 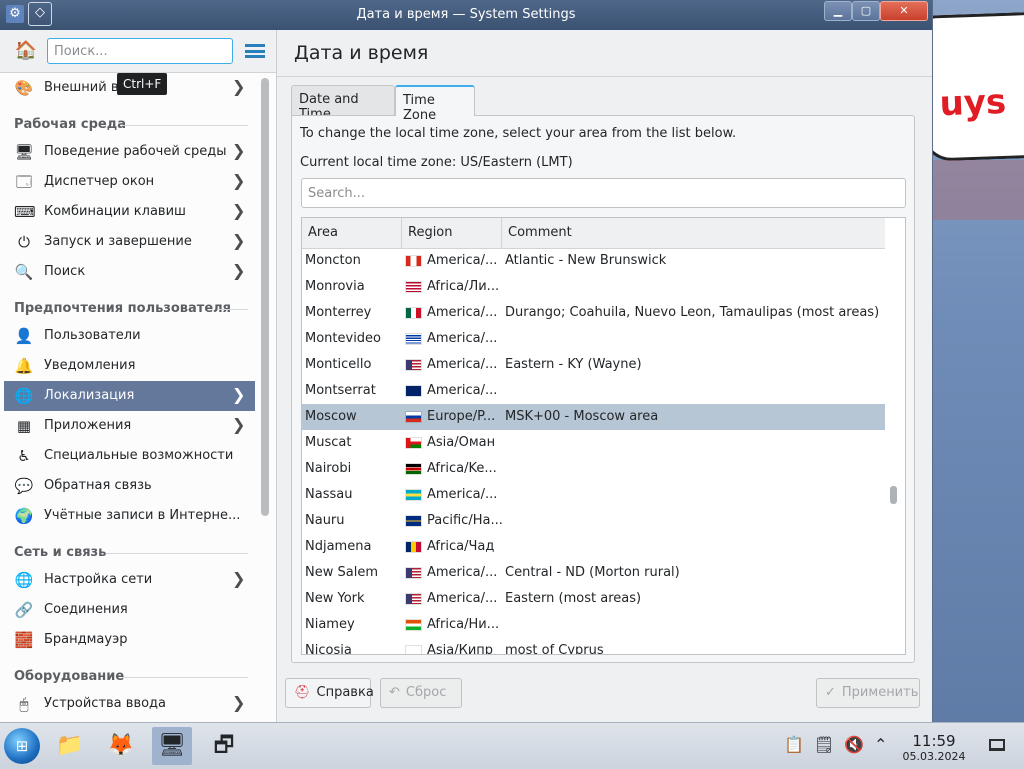 I want to click on keyboard-icon: ⌨, so click(x=25, y=212).